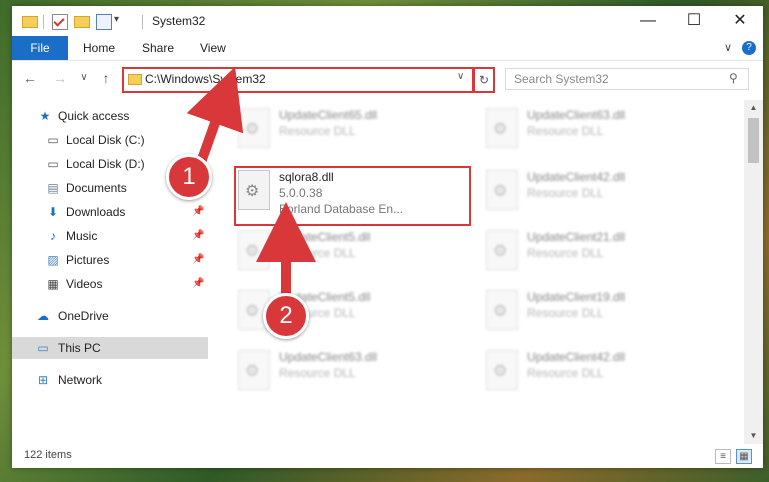  I want to click on sidebar-item-music: ♪ Music 📌, so click(110, 236).